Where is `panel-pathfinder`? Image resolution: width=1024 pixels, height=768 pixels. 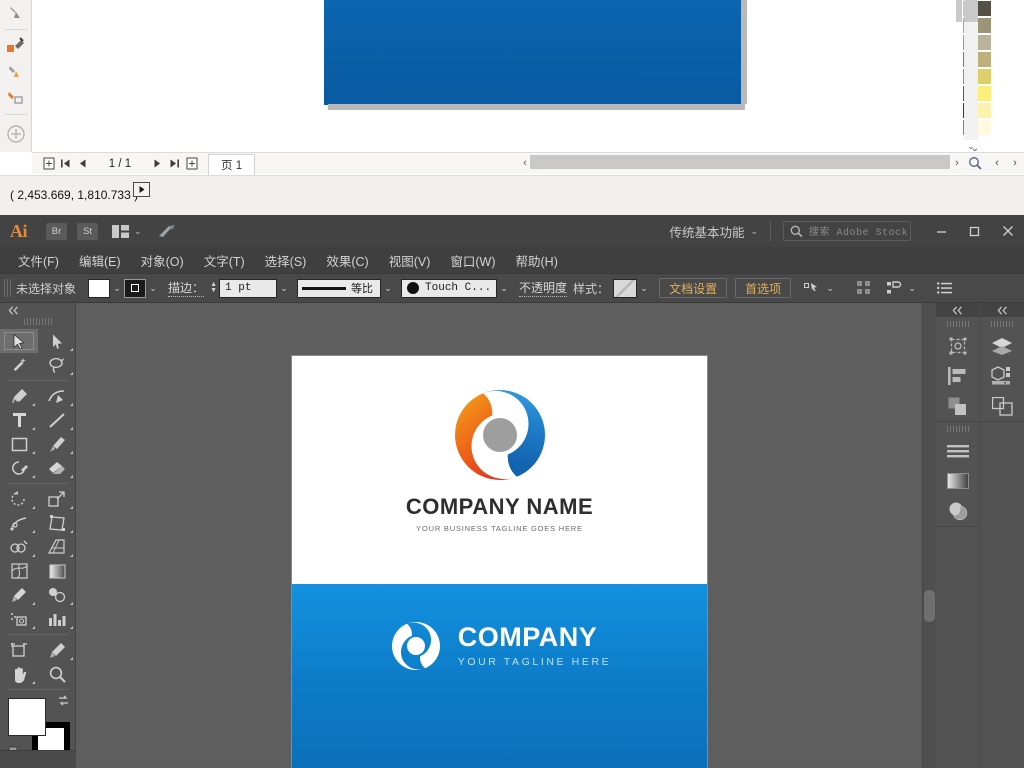
panel-pathfinder is located at coordinates (957, 406).